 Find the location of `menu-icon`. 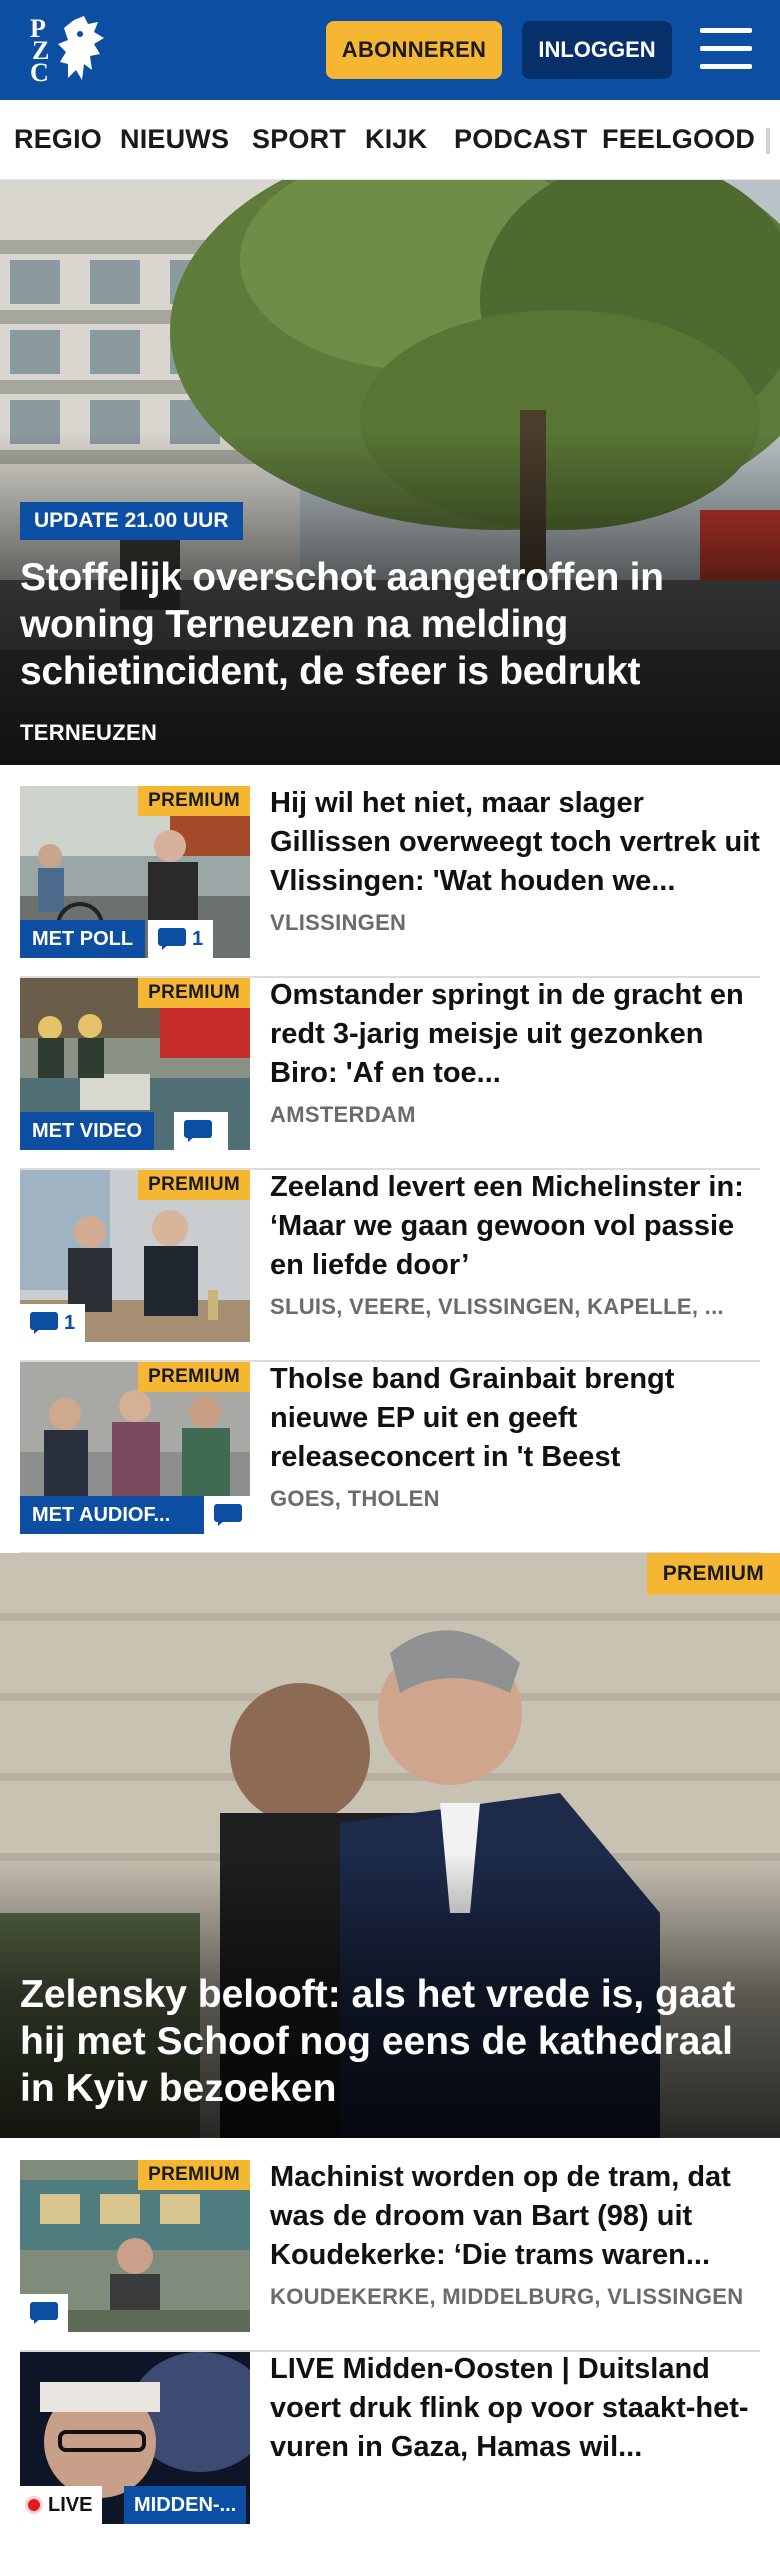

menu-icon is located at coordinates (726, 49).